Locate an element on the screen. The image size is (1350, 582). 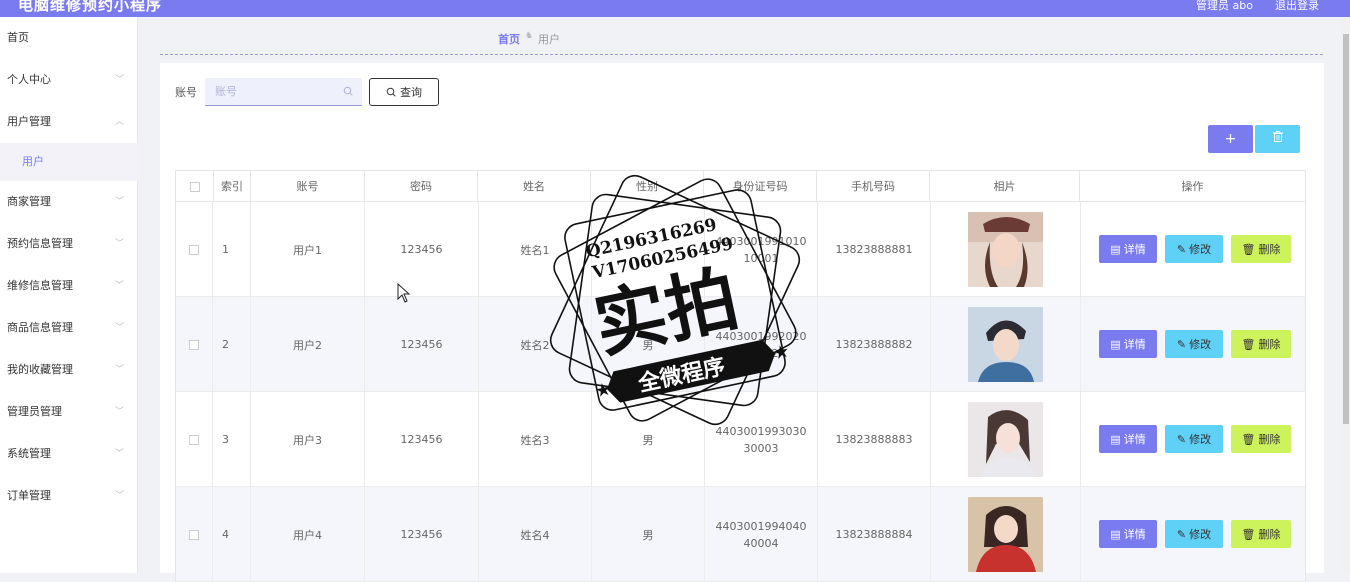
column-header: 姓名 is located at coordinates (534, 186).